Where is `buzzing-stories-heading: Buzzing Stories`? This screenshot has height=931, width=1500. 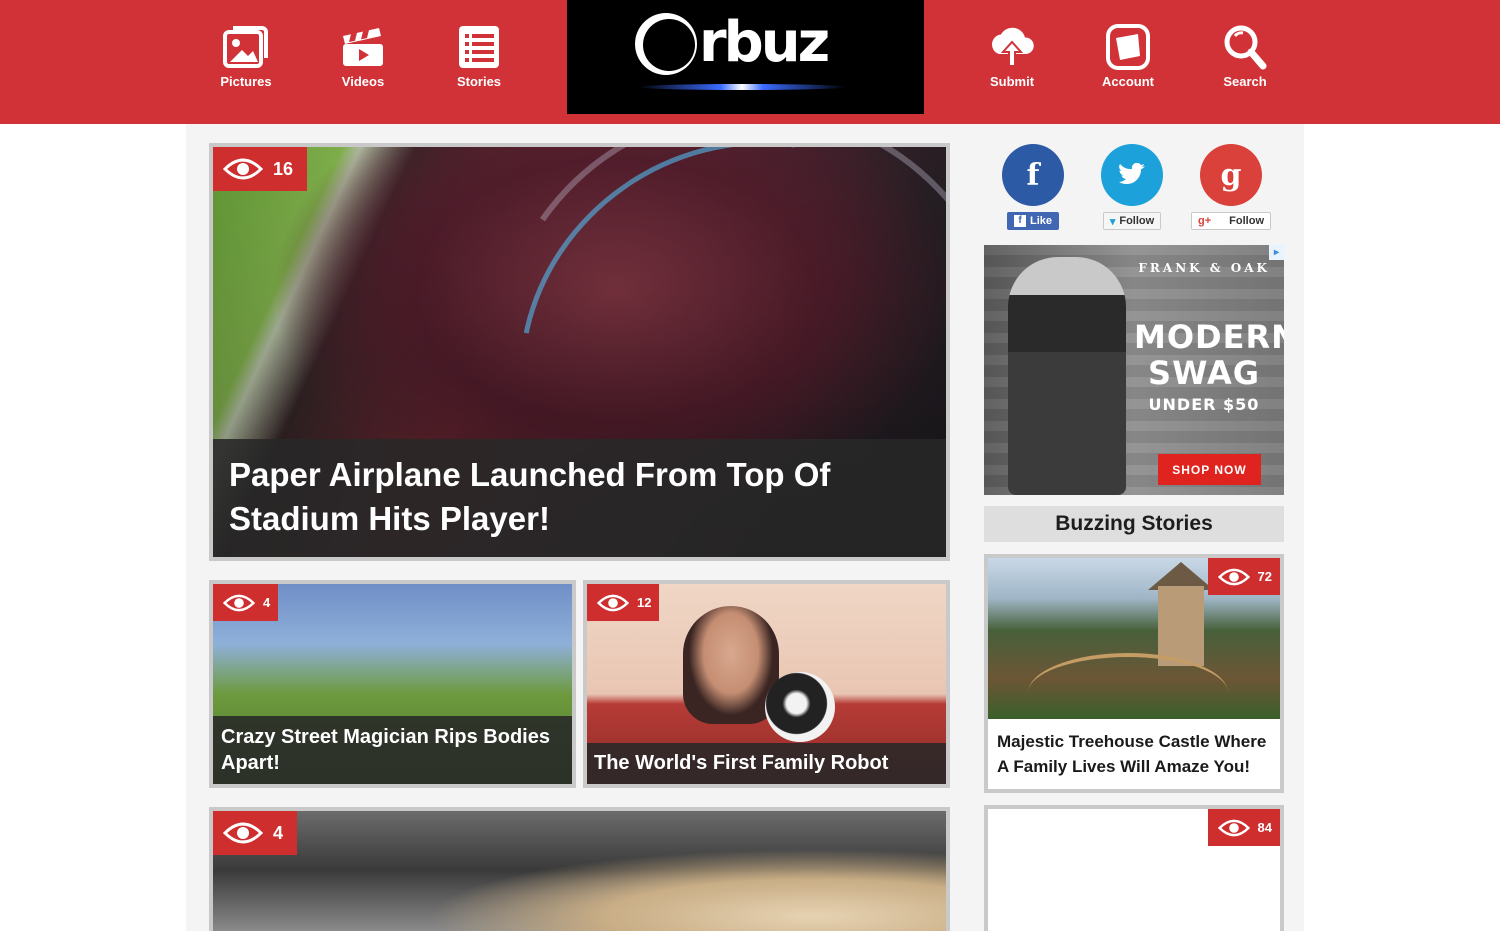
buzzing-stories-heading: Buzzing Stories is located at coordinates (1134, 524).